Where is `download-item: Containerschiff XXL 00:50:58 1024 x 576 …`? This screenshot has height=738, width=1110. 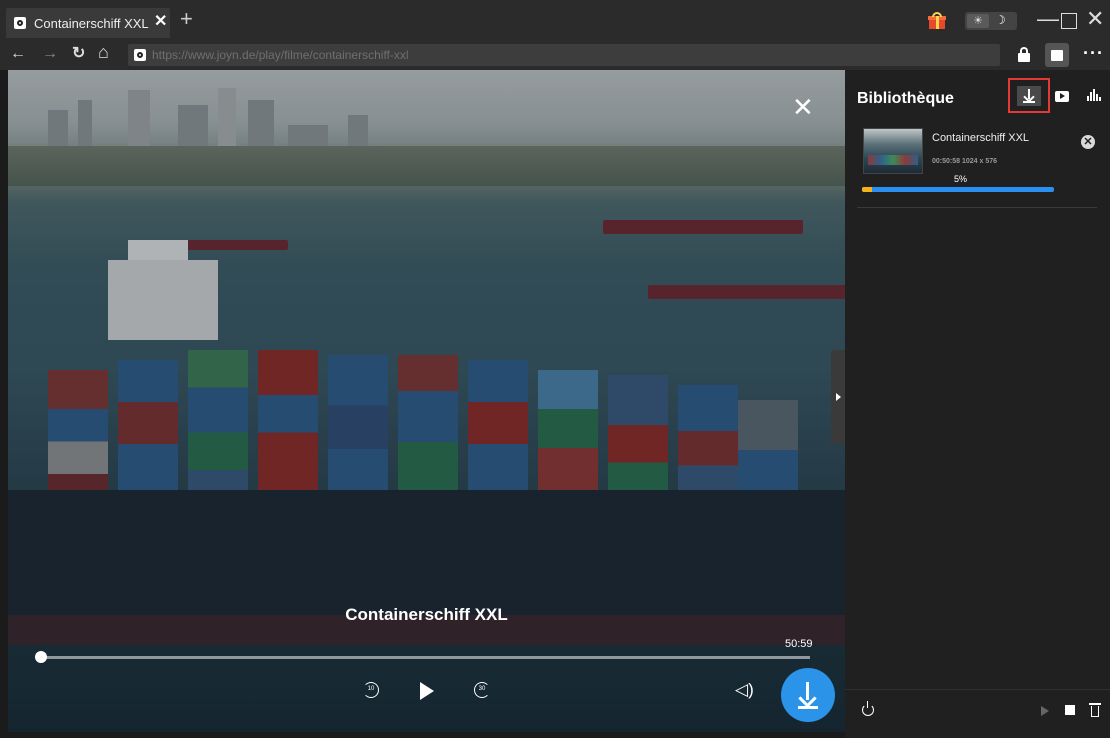 download-item: Containerschiff XXL 00:50:58 1024 x 576 … is located at coordinates (976, 164).